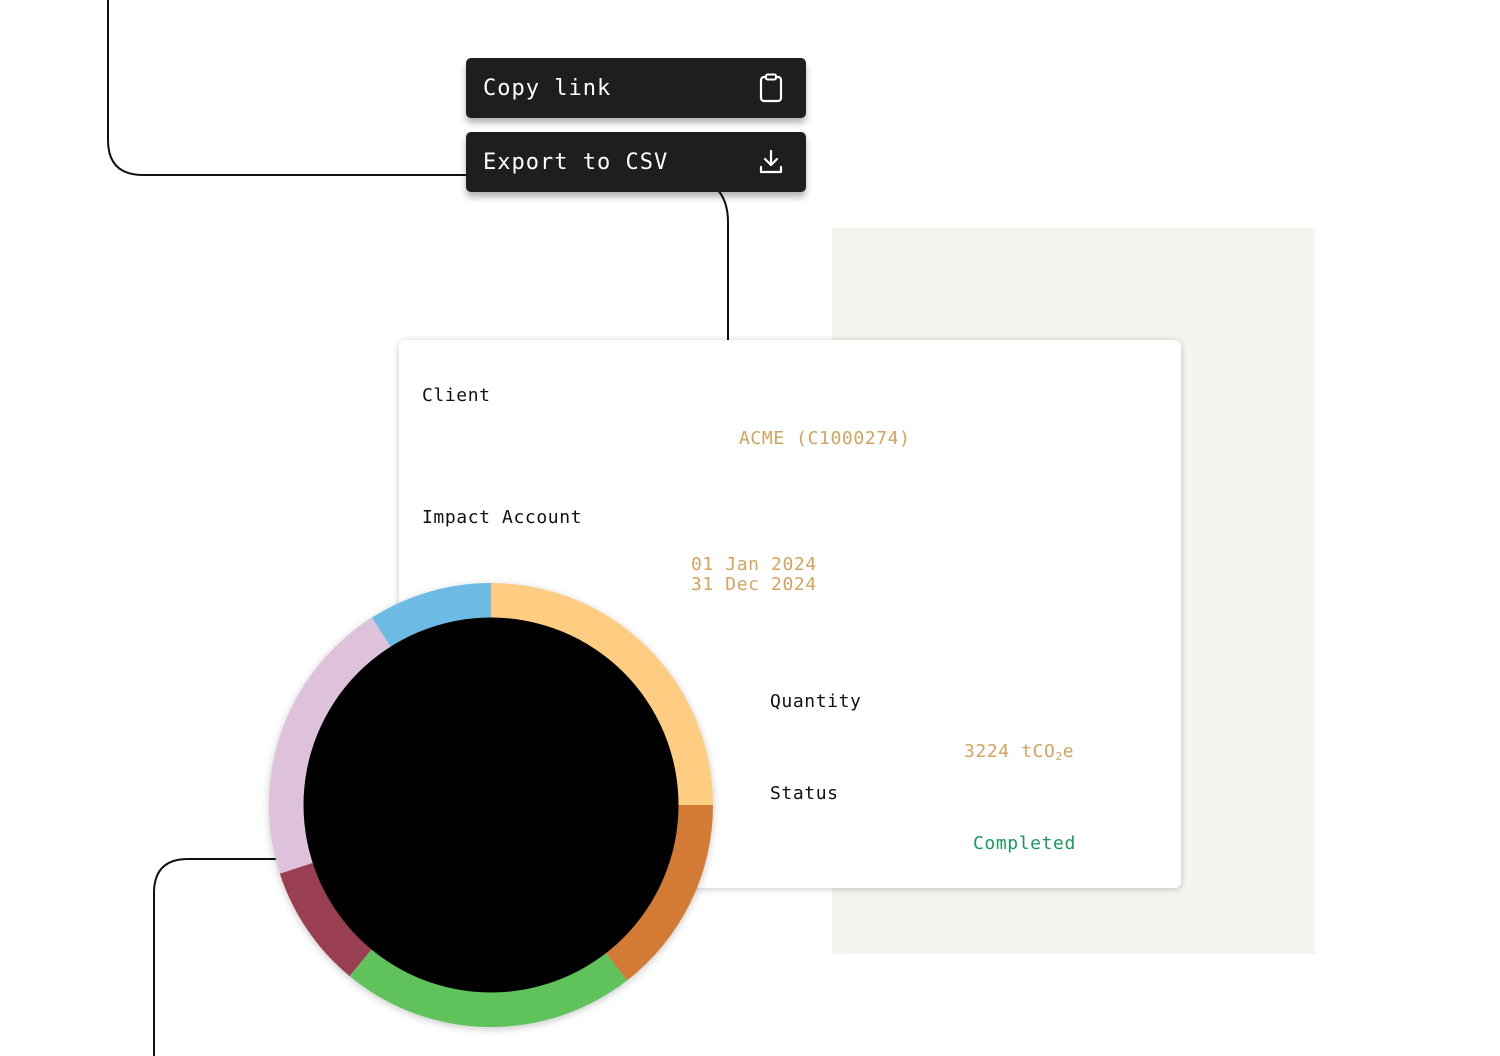  I want to click on status-value: Completed, so click(1024, 843).